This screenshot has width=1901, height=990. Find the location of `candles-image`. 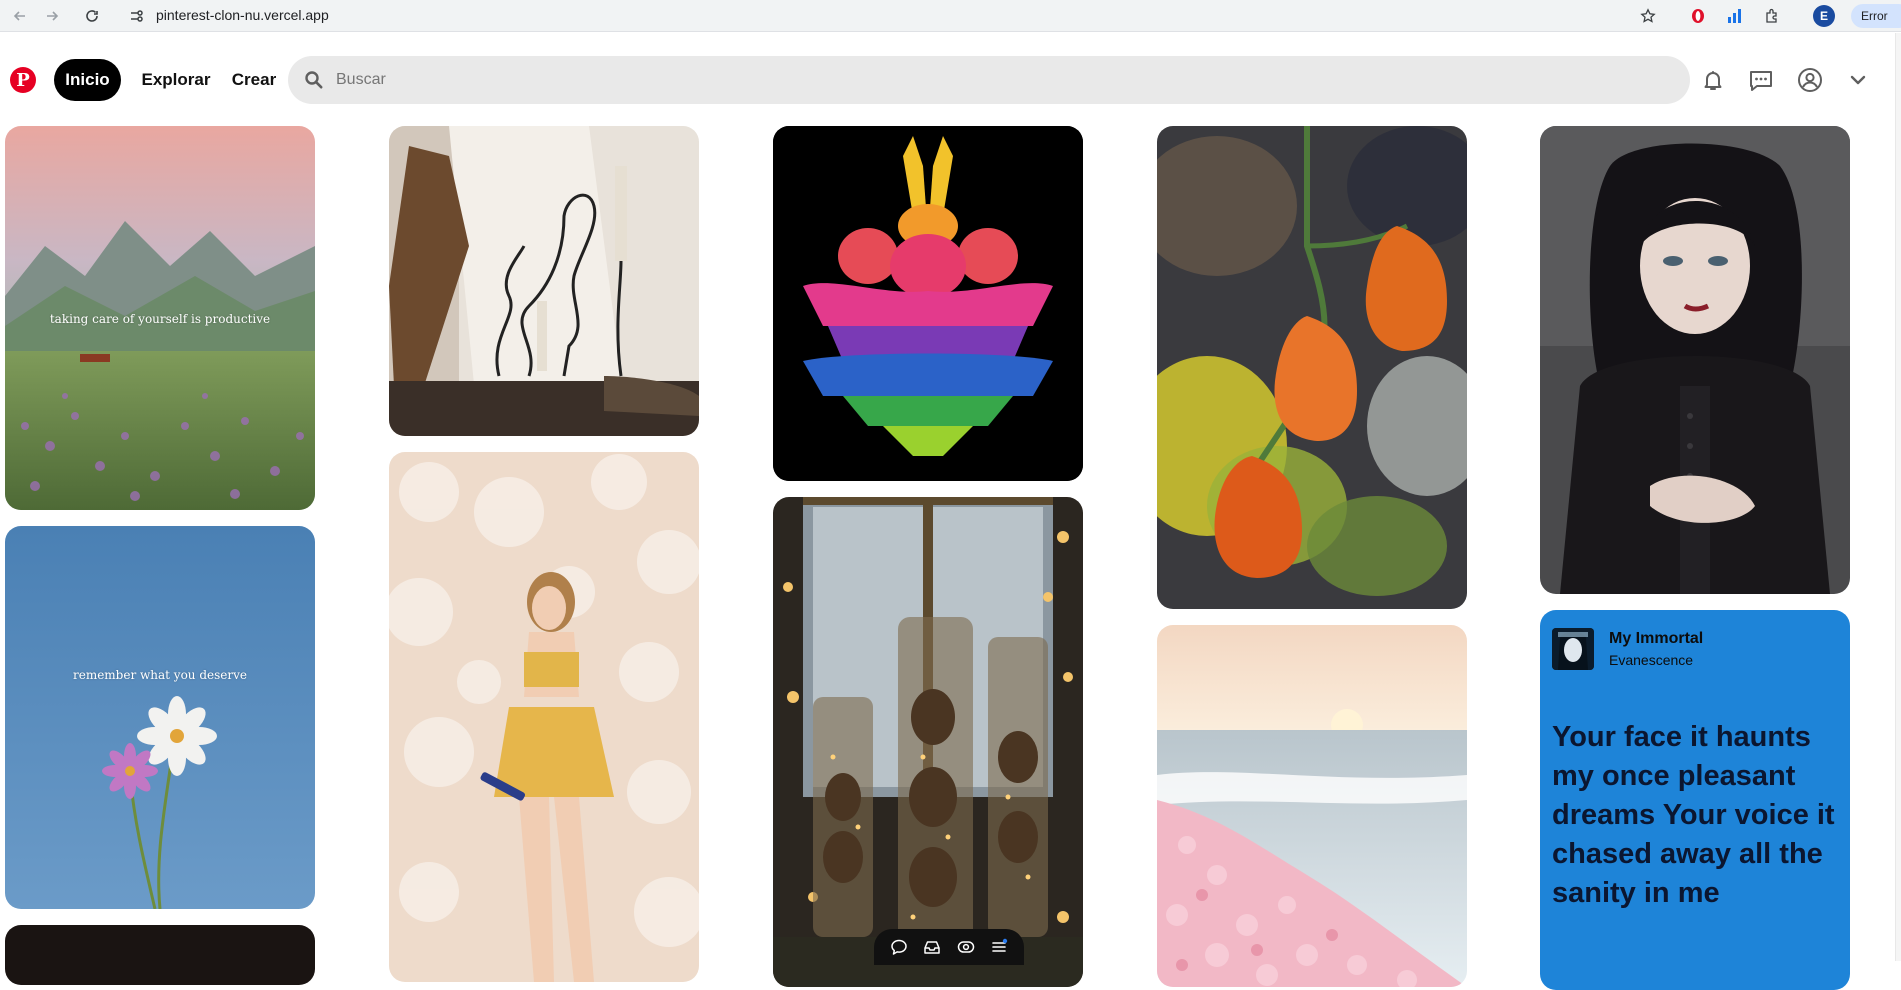

candles-image is located at coordinates (544, 281).